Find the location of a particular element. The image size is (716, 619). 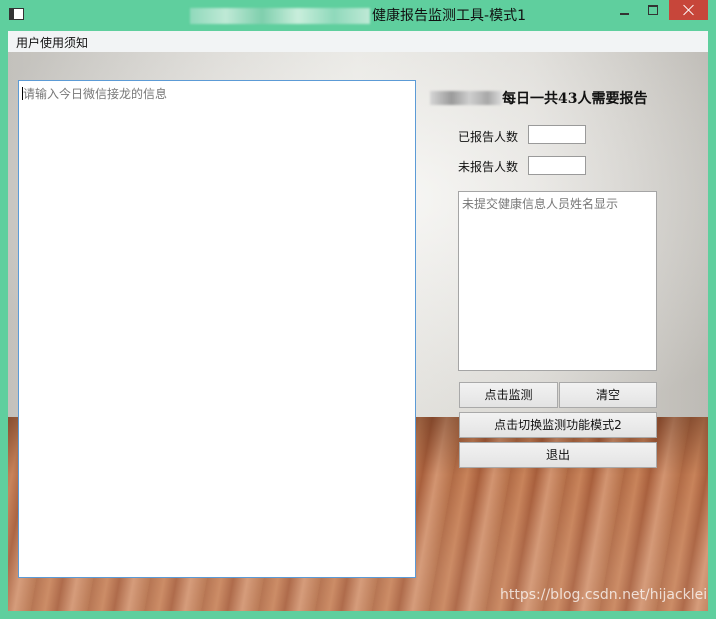

menu-item-usage-notes: 用户使用须知 is located at coordinates (52, 42).